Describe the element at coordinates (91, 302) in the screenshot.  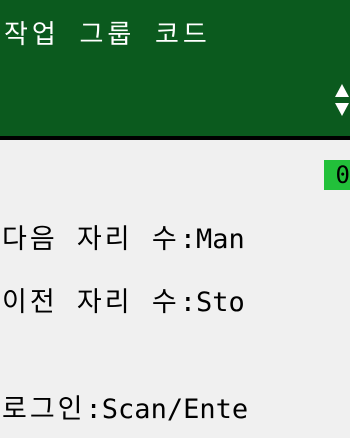
I see `prev-digit-label: 이전 자리 수` at that location.